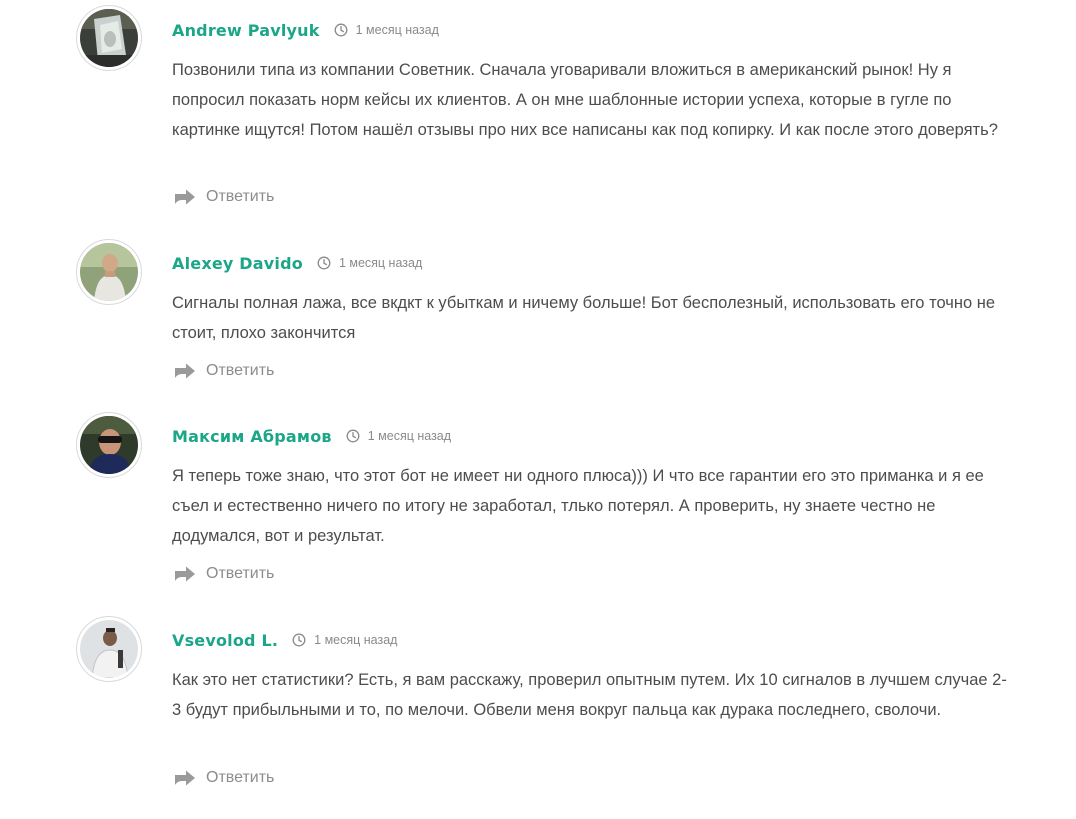 This screenshot has height=819, width=1076. I want to click on comment-meta: Vsevolod L. 1 месяц назад, so click(284, 640).